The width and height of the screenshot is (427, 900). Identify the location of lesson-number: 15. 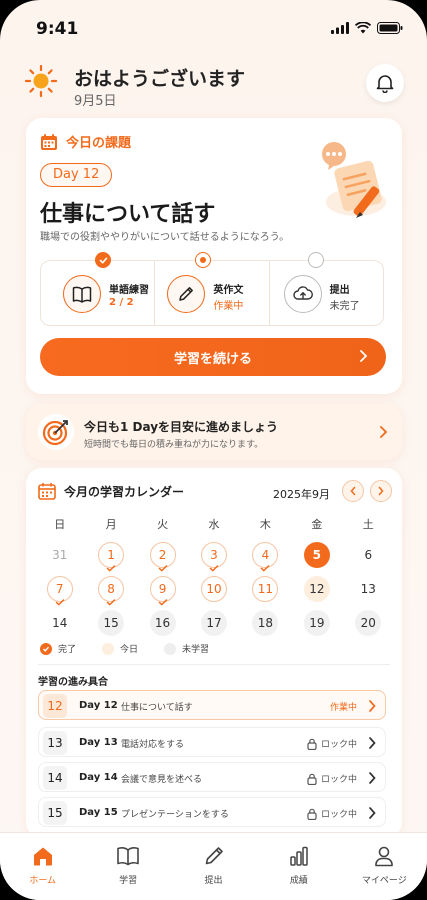
(55, 813).